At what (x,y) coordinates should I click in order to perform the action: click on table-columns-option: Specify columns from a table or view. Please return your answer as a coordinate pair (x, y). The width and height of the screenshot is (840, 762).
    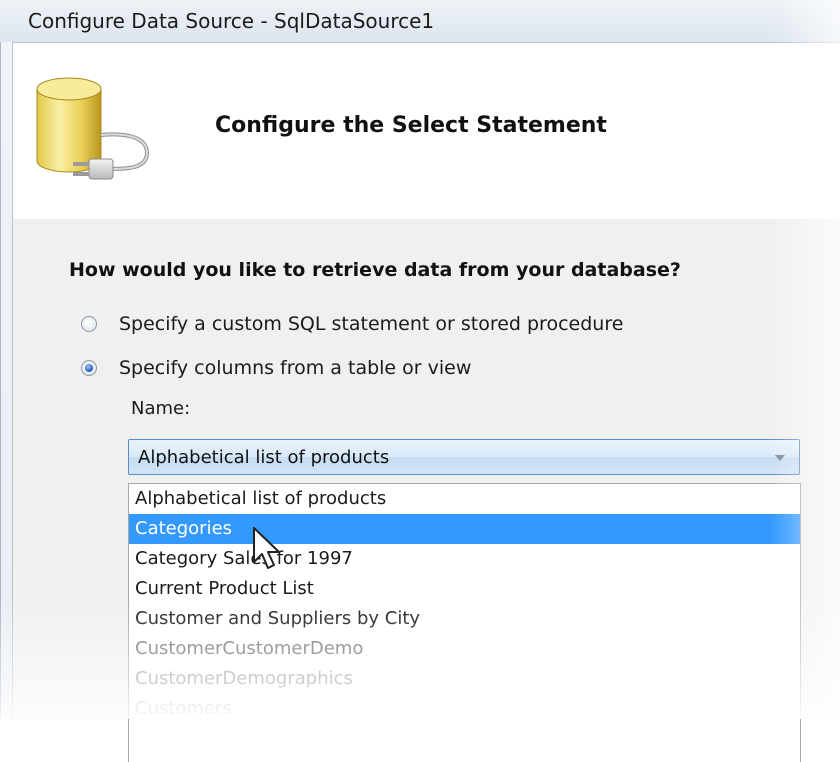
    Looking at the image, I should click on (276, 368).